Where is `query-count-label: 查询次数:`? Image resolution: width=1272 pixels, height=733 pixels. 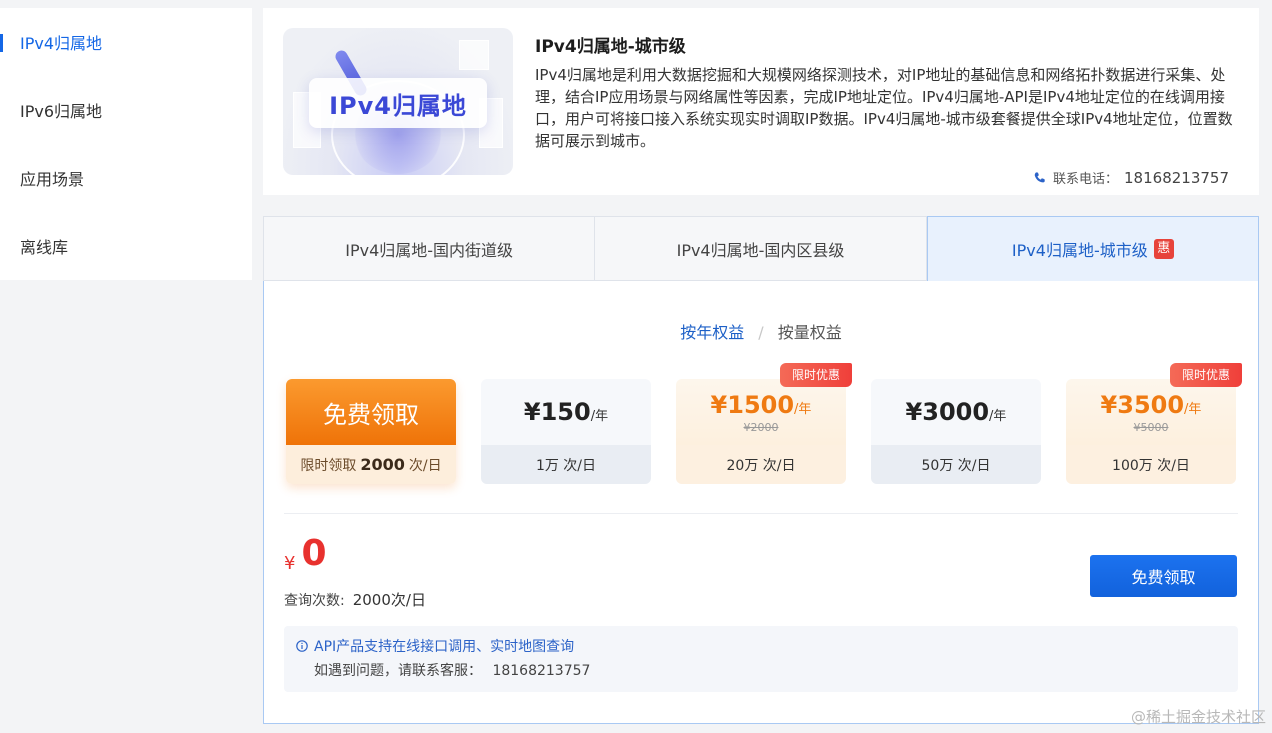
query-count-label: 查询次数: is located at coordinates (314, 601).